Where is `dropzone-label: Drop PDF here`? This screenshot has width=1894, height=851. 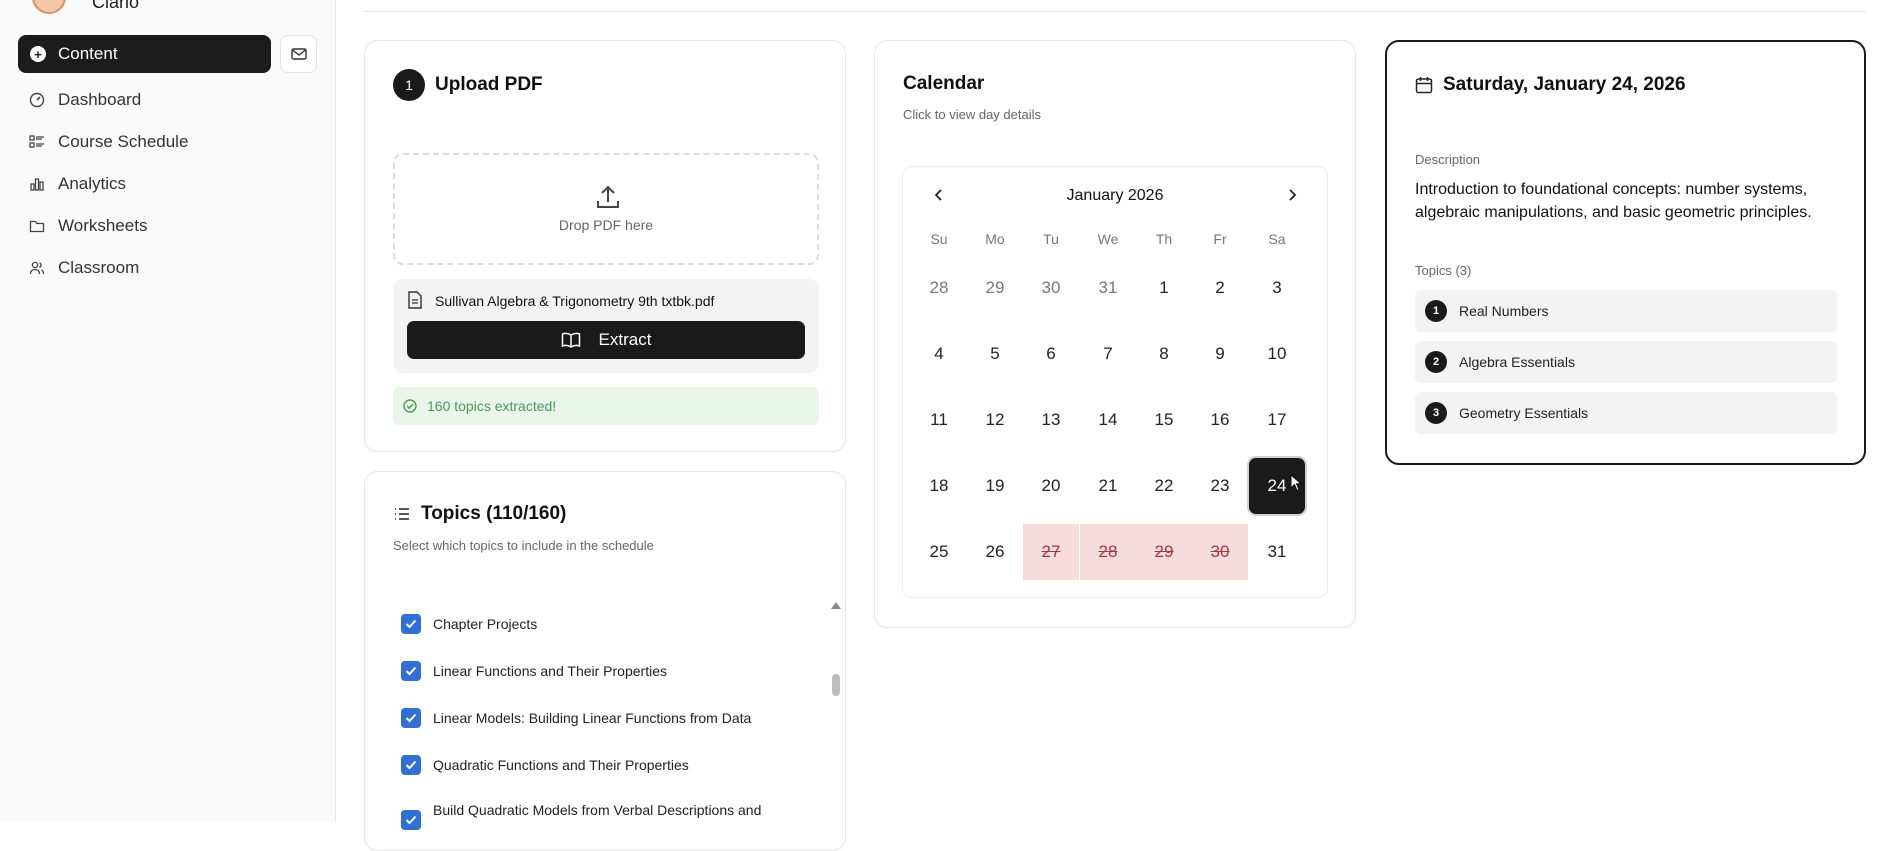 dropzone-label: Drop PDF here is located at coordinates (606, 225).